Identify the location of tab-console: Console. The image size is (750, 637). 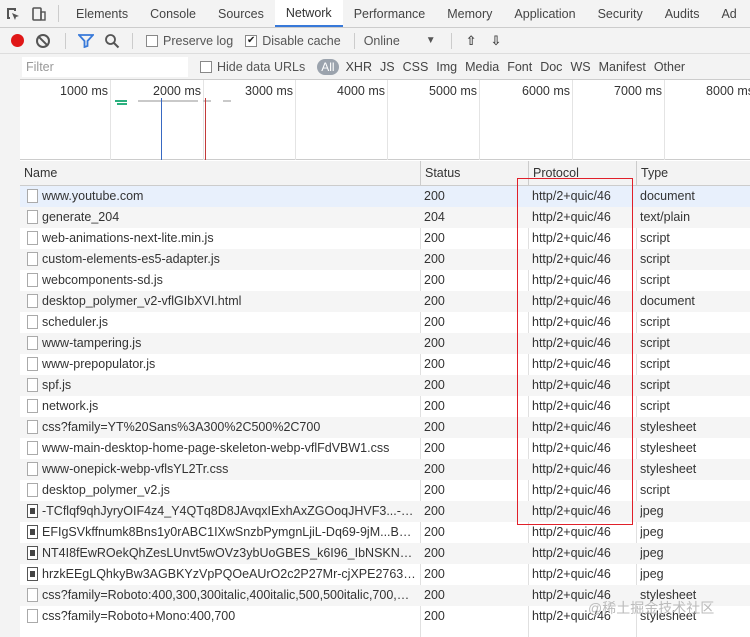
(173, 13).